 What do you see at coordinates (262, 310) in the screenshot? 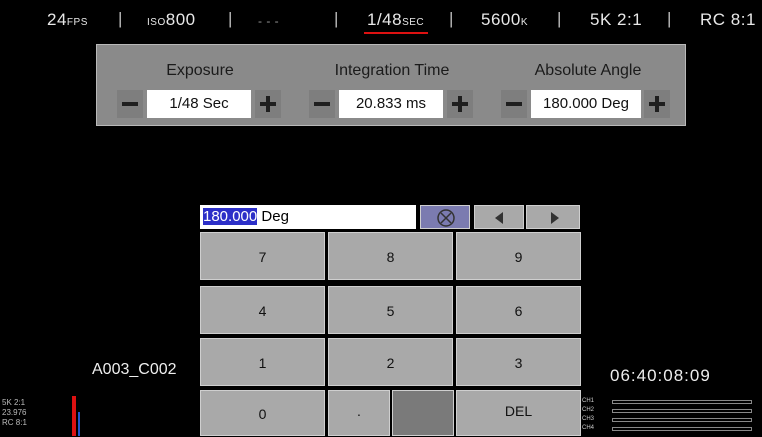
I see `key-4: 4` at bounding box center [262, 310].